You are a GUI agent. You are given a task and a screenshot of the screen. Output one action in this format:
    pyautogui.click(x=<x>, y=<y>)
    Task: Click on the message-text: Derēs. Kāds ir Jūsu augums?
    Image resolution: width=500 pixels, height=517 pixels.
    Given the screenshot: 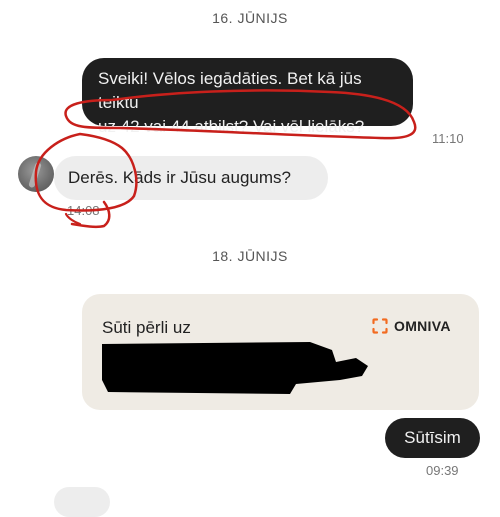 What is the action you would take?
    pyautogui.click(x=179, y=177)
    